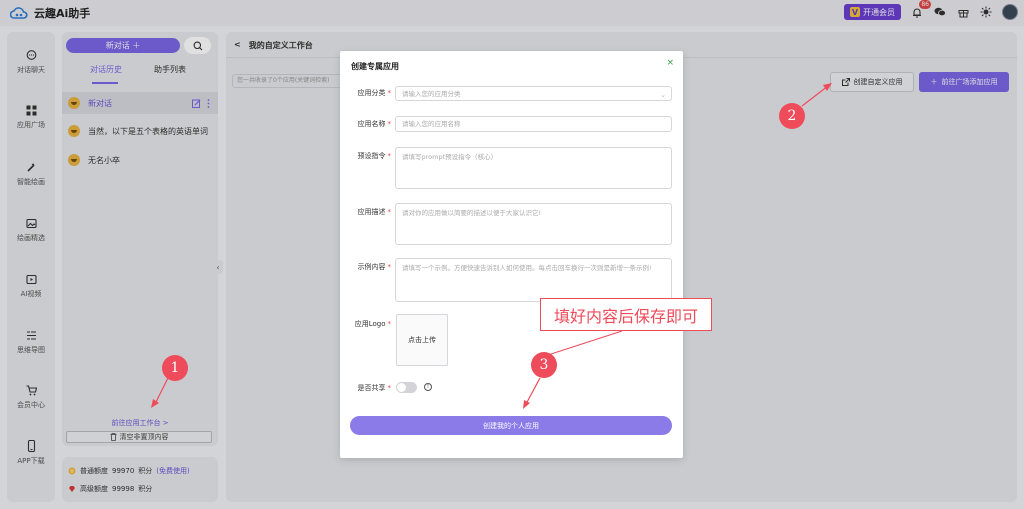 This screenshot has height=509, width=1024. Describe the element at coordinates (374, 93) in the screenshot. I see `category-label: 应用分类 *` at that location.